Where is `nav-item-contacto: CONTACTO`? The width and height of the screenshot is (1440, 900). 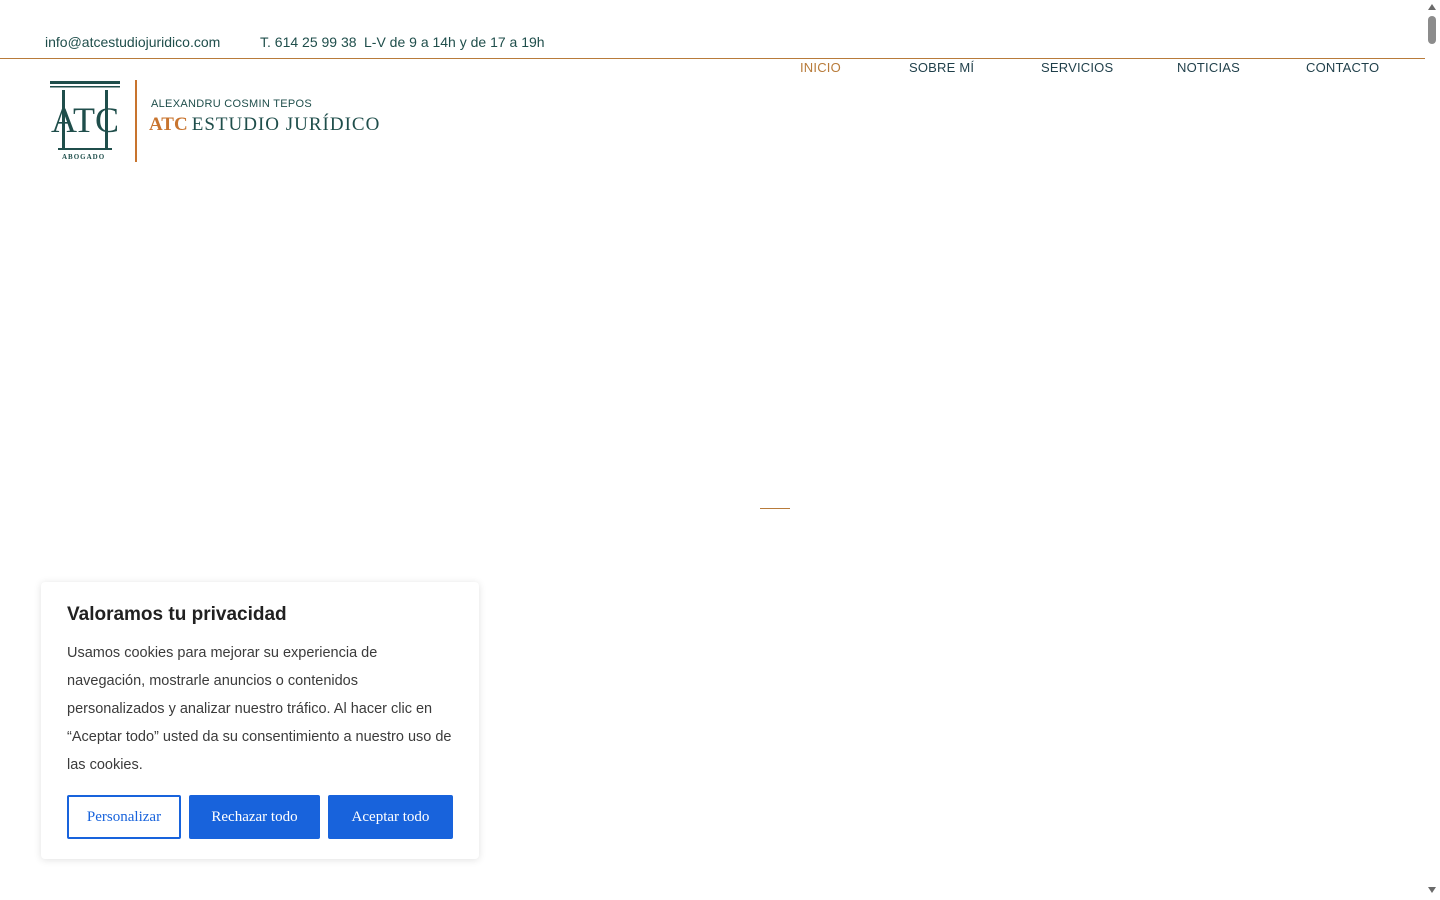
nav-item-contacto: CONTACTO is located at coordinates (1342, 67).